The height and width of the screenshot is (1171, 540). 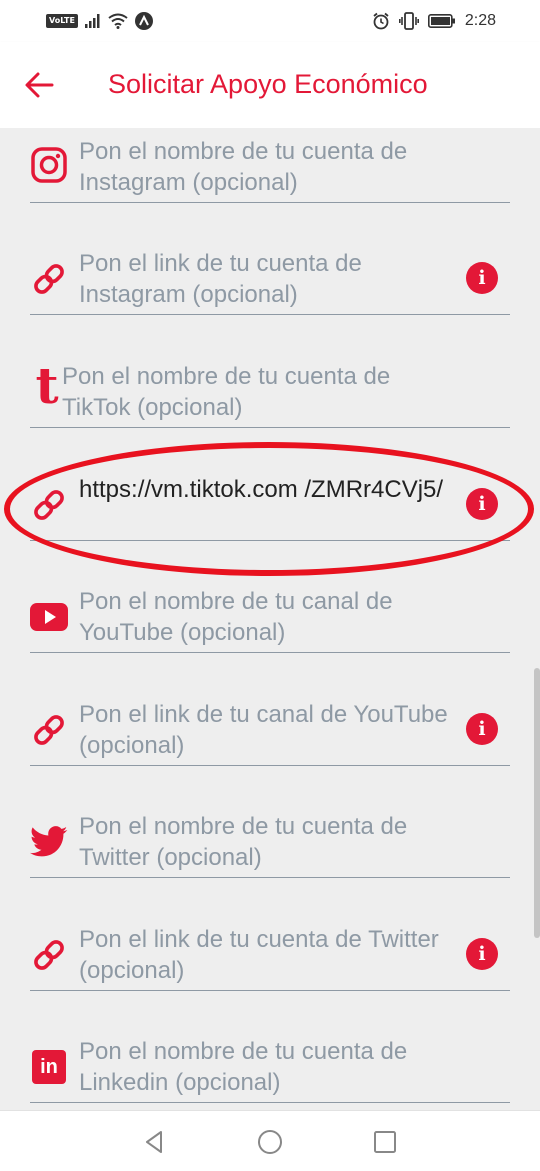 What do you see at coordinates (408, 21) in the screenshot?
I see `vibrate-icon` at bounding box center [408, 21].